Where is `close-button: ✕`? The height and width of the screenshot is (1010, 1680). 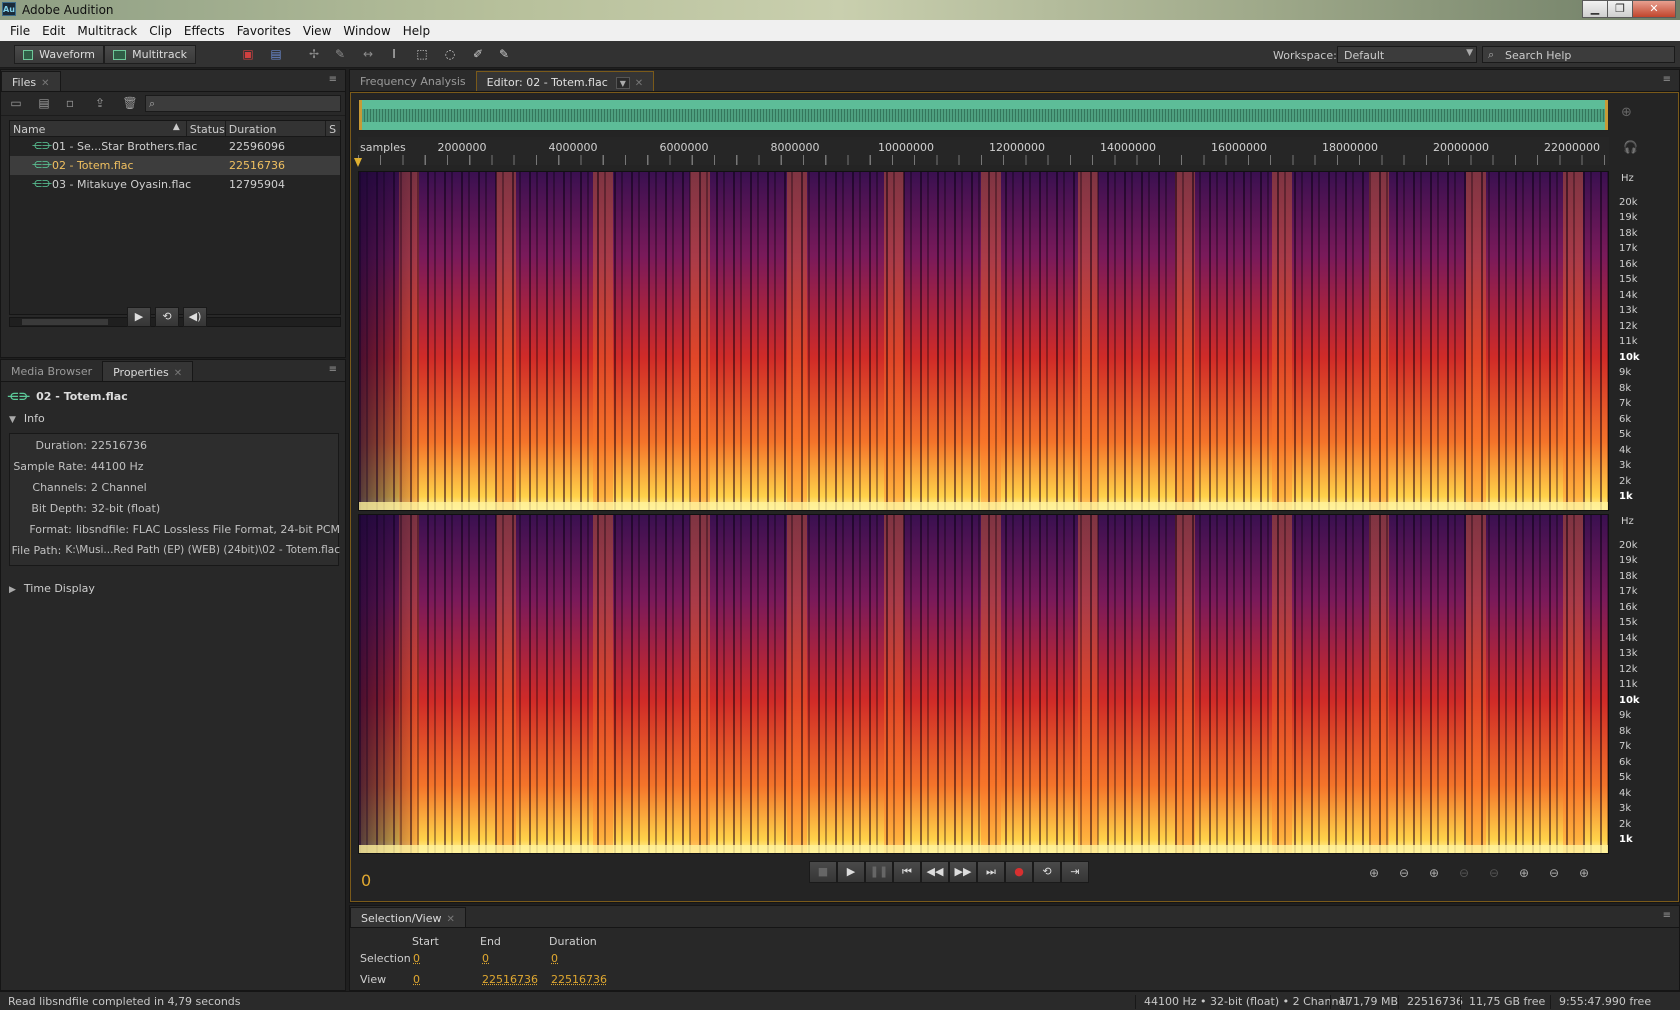 close-button: ✕ is located at coordinates (1654, 9).